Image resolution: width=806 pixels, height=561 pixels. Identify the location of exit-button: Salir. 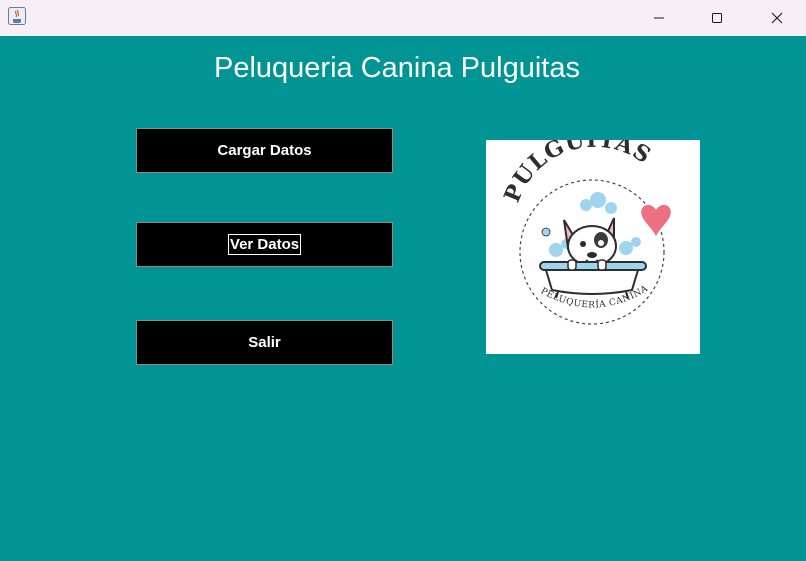
(264, 342).